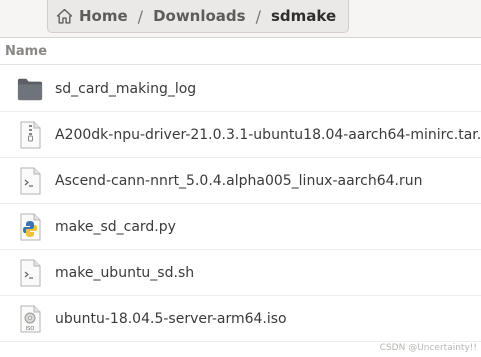  I want to click on folder-icon, so click(30, 89).